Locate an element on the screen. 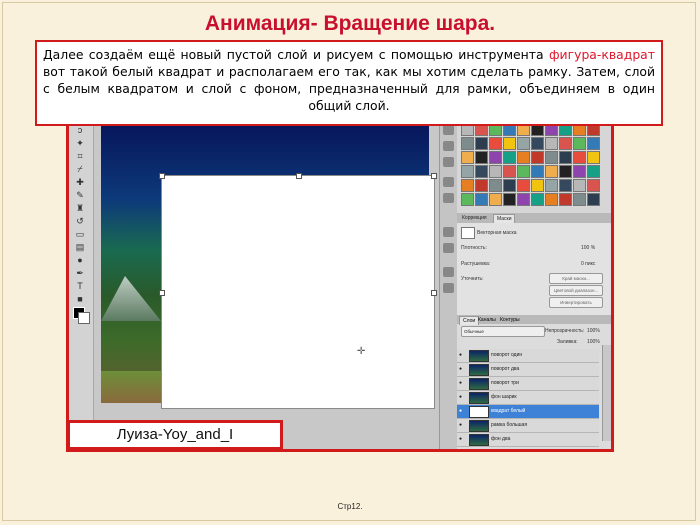  blend-mode-select: Обычные is located at coordinates (503, 331).